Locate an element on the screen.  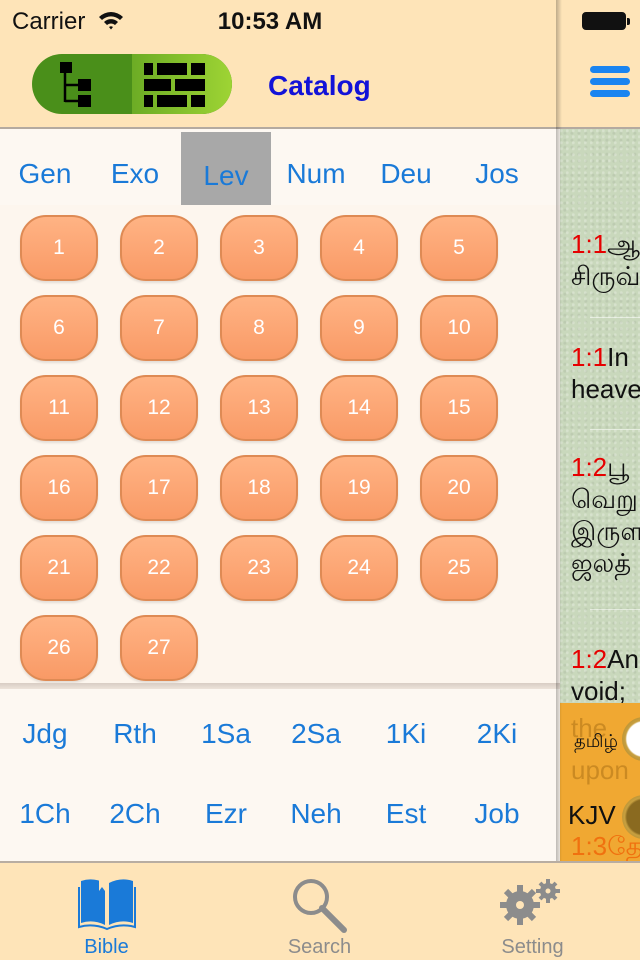
verse-text: heave is located at coordinates (605, 389).